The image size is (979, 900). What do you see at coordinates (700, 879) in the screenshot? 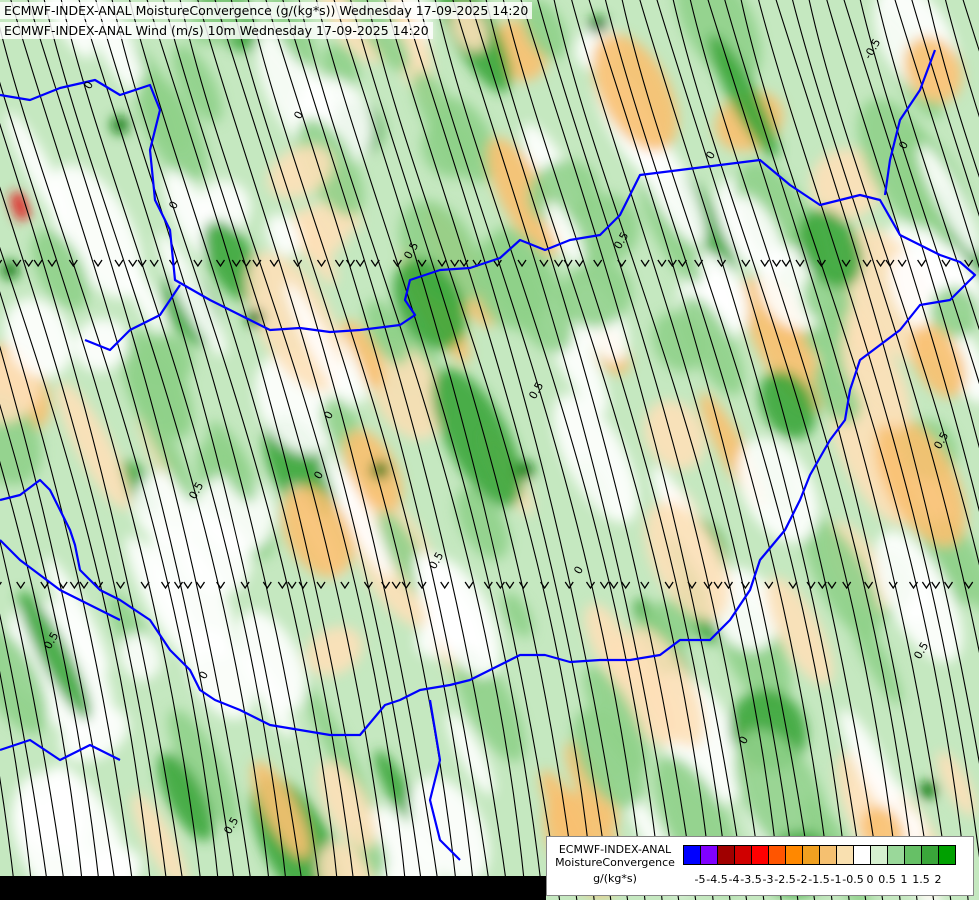
I see `legend-tick: -5` at bounding box center [700, 879].